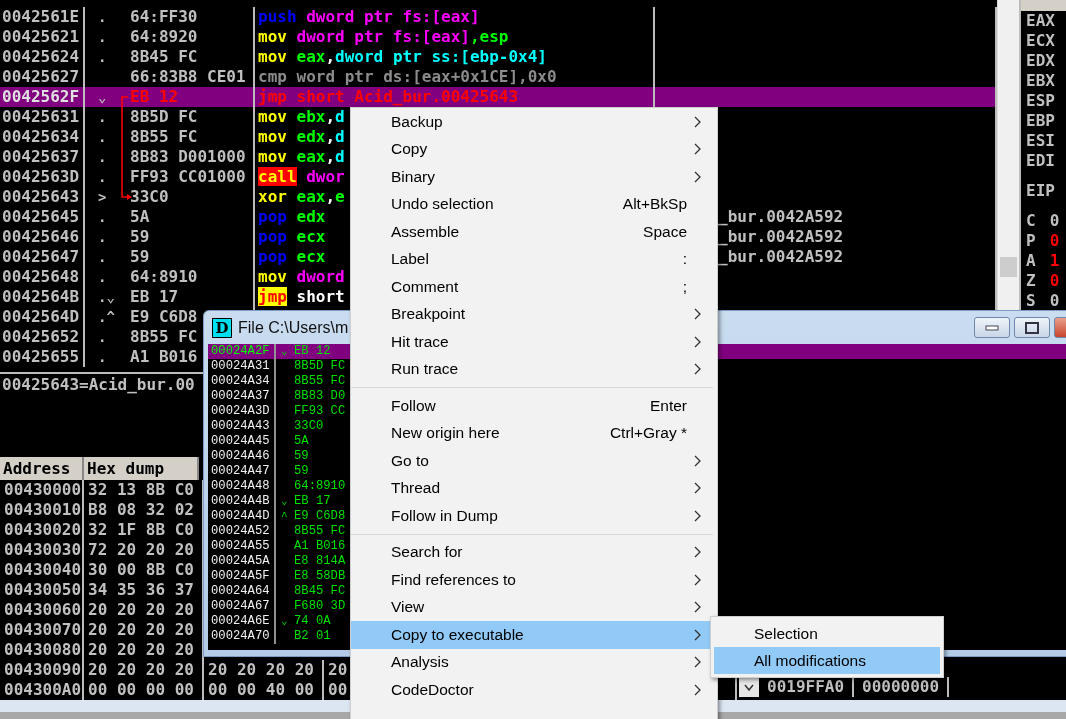  What do you see at coordinates (164, 357) in the screenshot?
I see `hex-cell: A1 B016` at bounding box center [164, 357].